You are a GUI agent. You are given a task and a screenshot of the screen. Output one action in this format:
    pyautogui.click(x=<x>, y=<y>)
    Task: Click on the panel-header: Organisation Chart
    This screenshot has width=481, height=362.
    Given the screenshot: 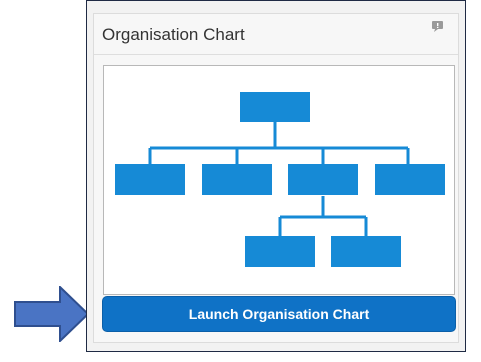 What is the action you would take?
    pyautogui.click(x=276, y=34)
    